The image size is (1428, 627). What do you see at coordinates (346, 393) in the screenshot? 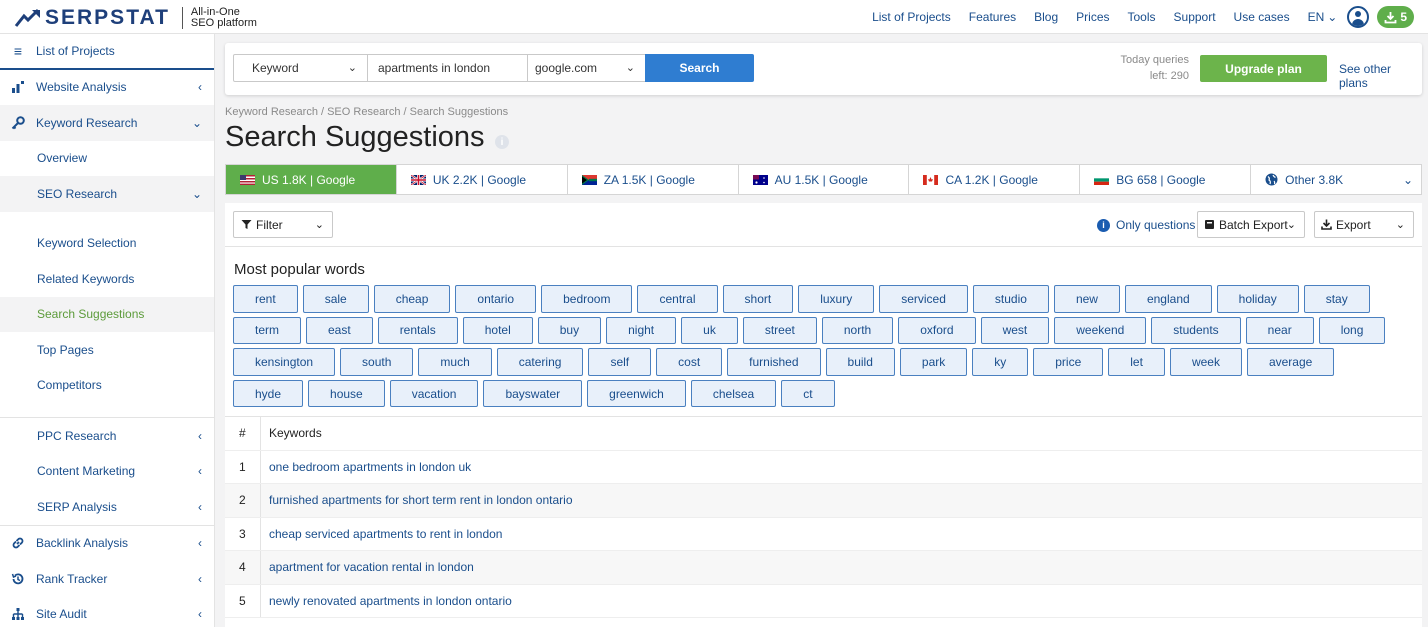
I see `popular-word-chip: house` at bounding box center [346, 393].